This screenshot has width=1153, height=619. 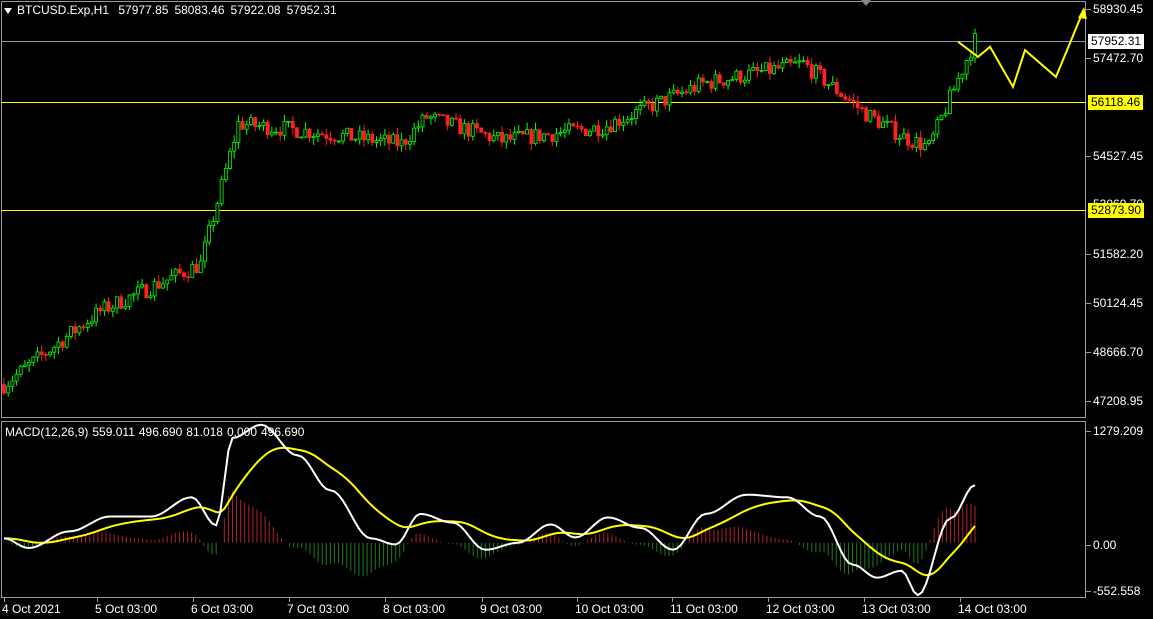 What do you see at coordinates (143, 10) in the screenshot?
I see `ohlc-open: 57977.85` at bounding box center [143, 10].